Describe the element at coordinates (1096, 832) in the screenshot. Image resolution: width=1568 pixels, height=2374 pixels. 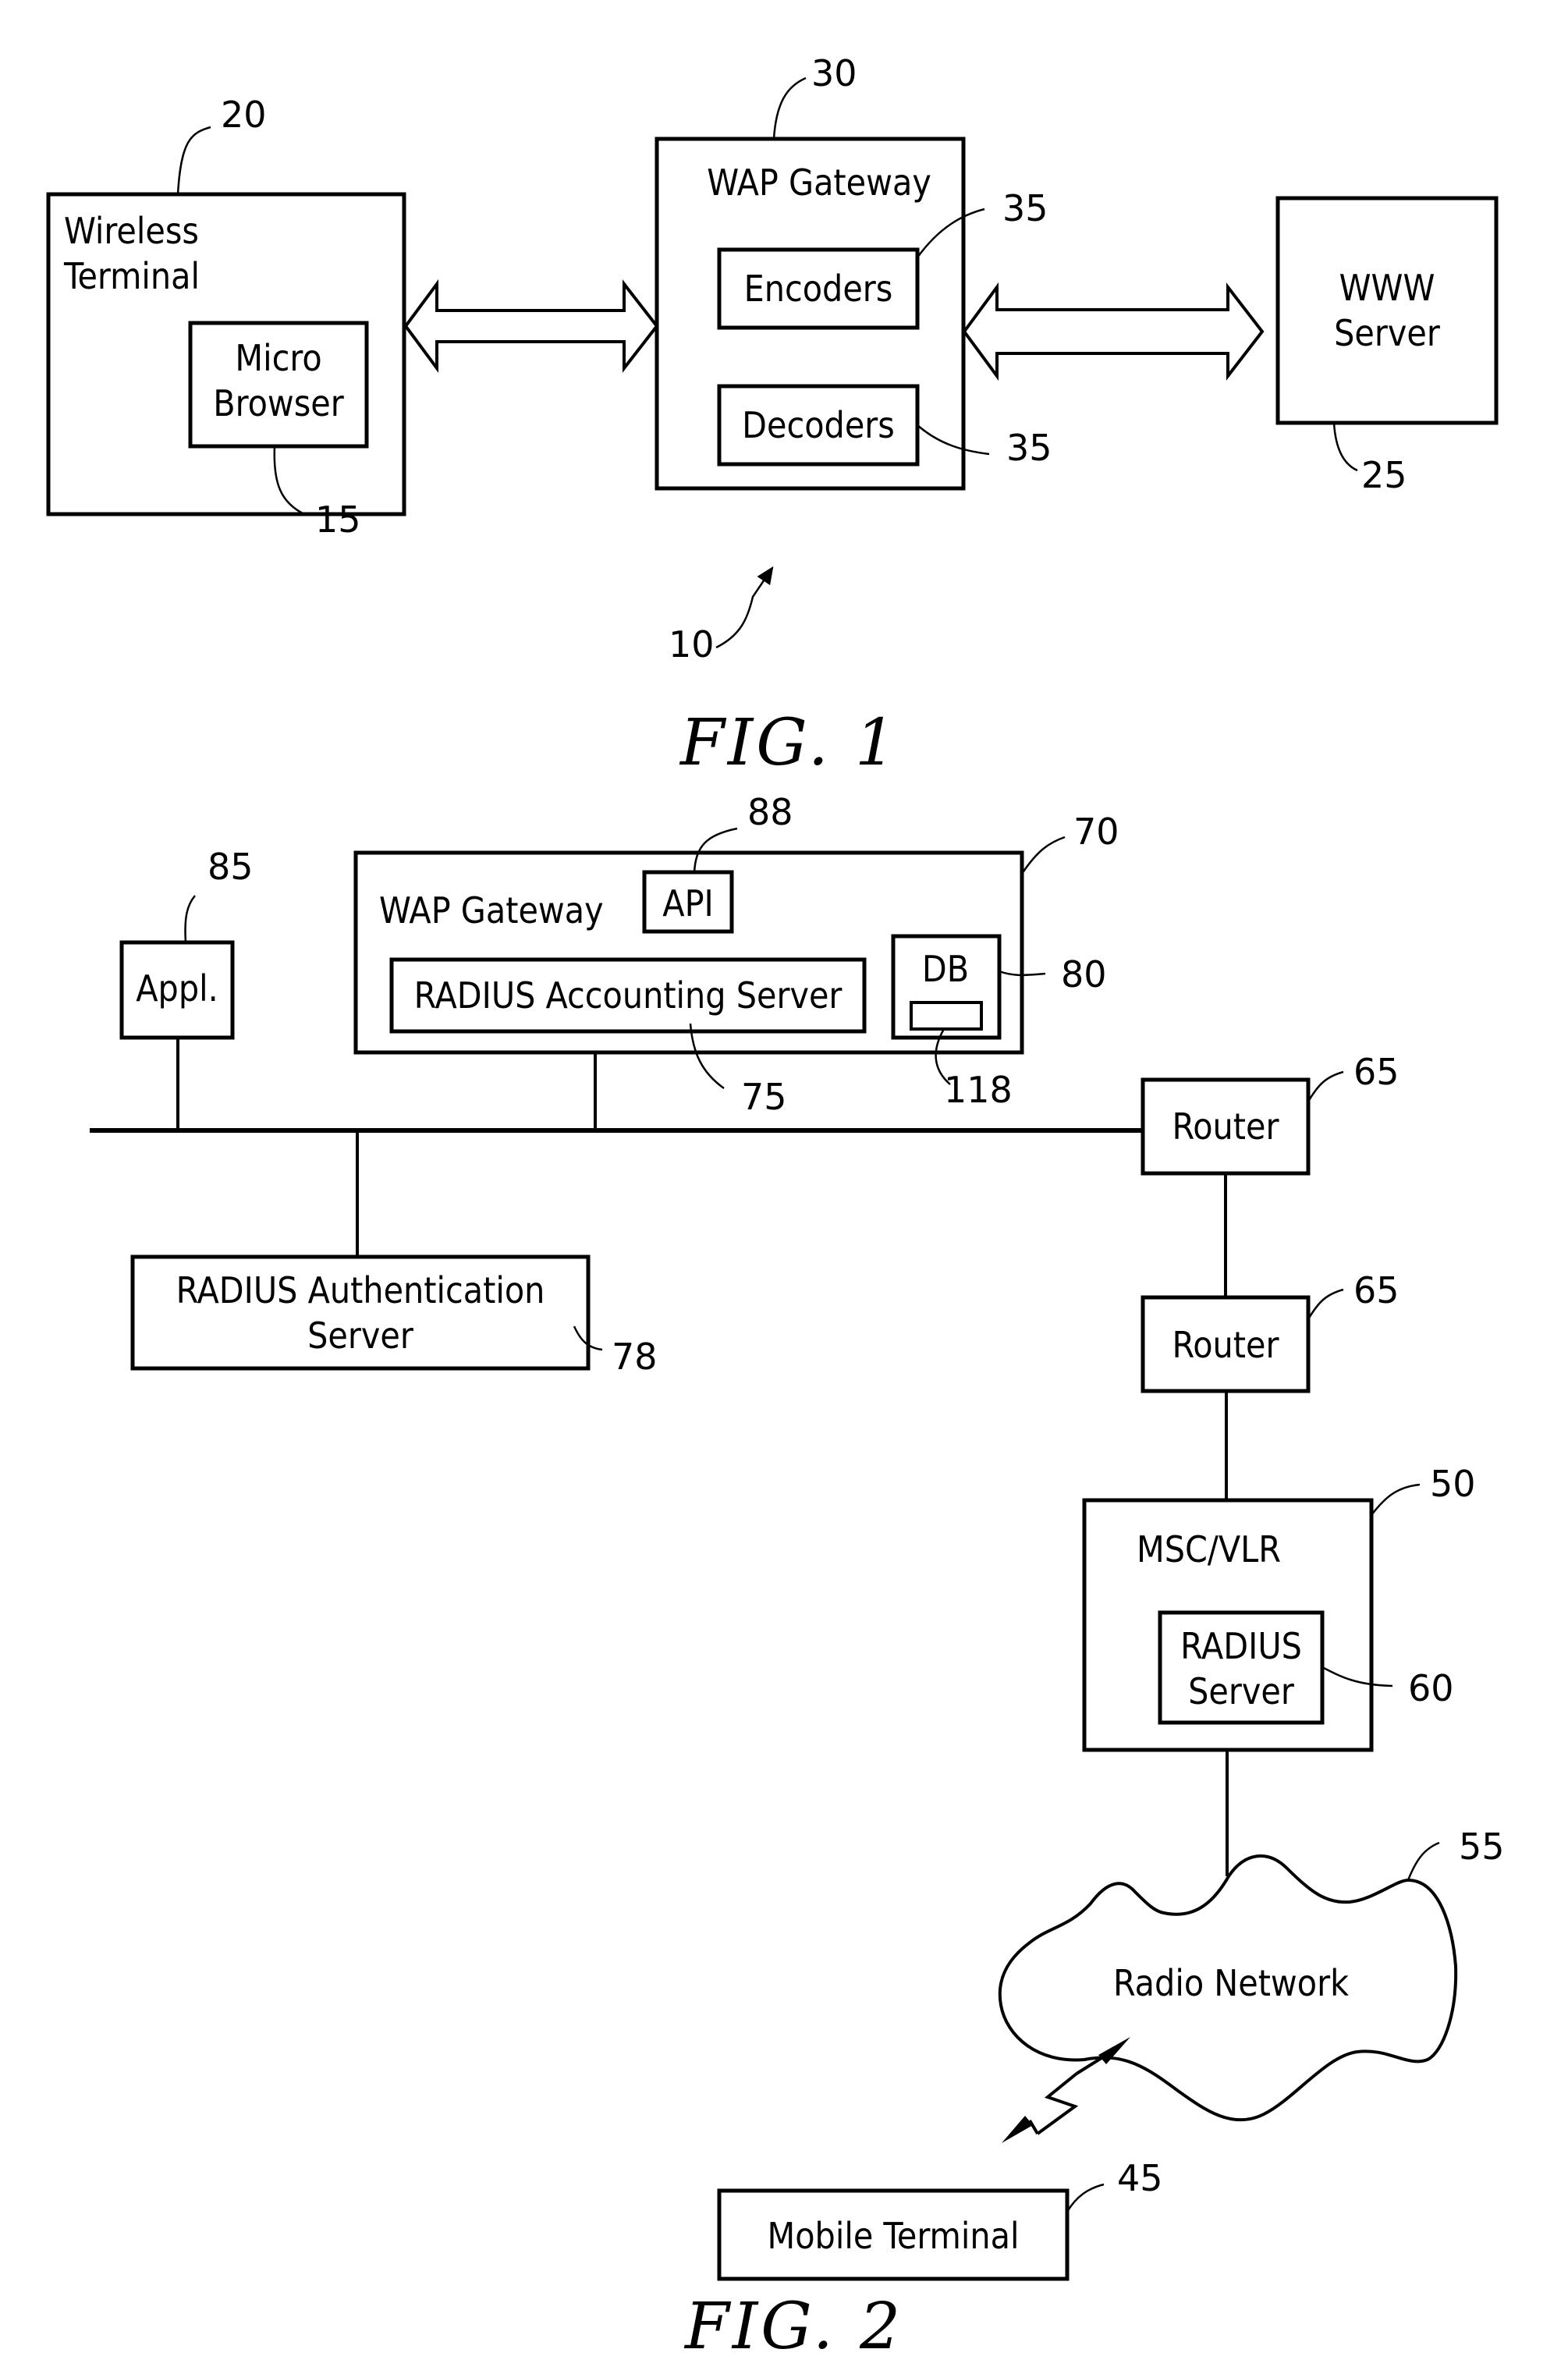
I see `ref-70: 70` at that location.